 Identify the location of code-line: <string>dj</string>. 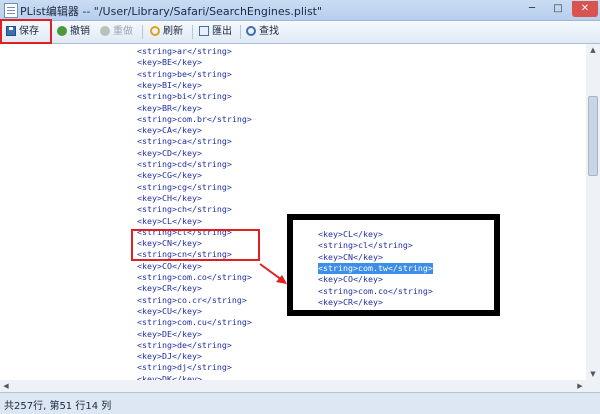
(184, 367).